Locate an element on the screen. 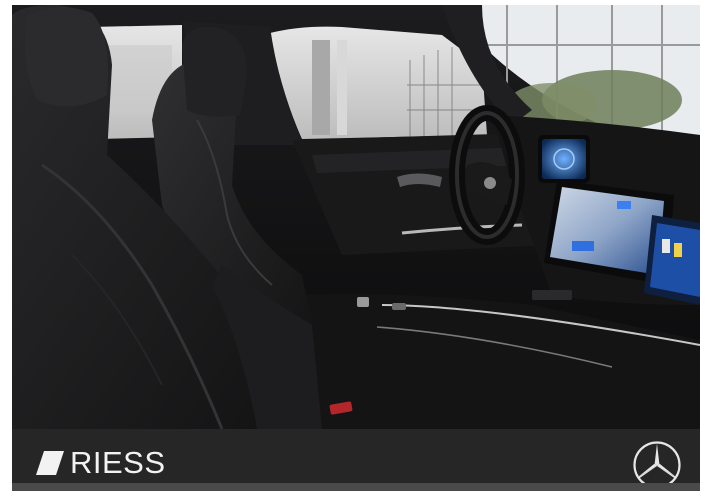 The width and height of the screenshot is (710, 496). three-pointed-star-icon is located at coordinates (657, 465).